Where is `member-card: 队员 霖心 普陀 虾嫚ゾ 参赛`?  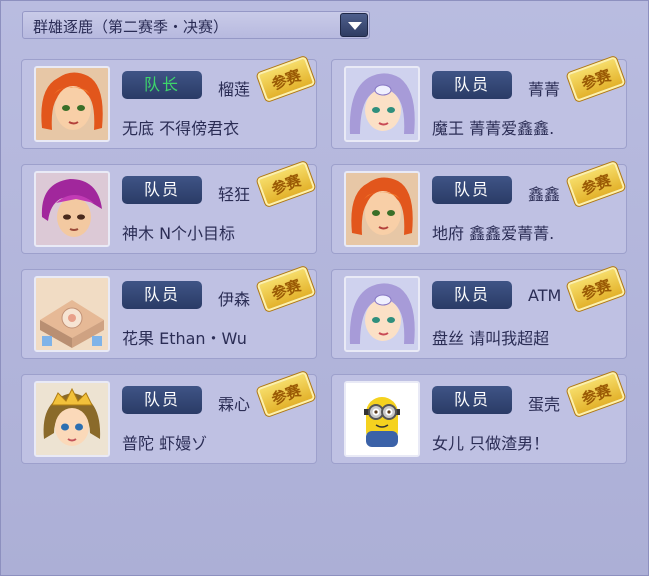 member-card: 队员 霖心 普陀 虾嫚ゾ 参赛 is located at coordinates (169, 416).